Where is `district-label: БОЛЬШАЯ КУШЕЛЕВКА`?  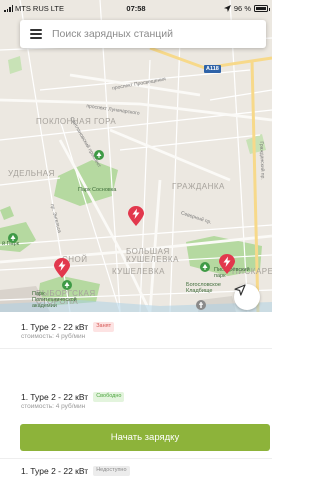
district-label: БОЛЬШАЯ КУШЕЛЕВКА is located at coordinates (152, 256).